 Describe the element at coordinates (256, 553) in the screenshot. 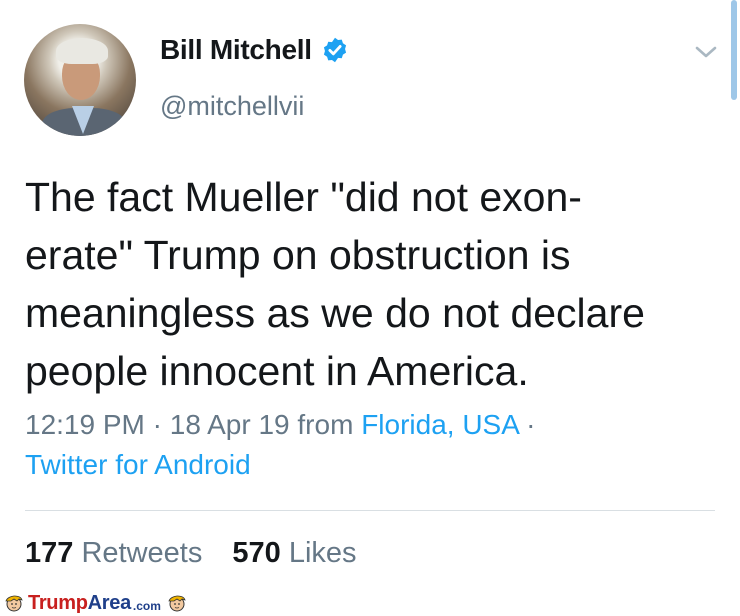

I see `likes-count: 570` at that location.